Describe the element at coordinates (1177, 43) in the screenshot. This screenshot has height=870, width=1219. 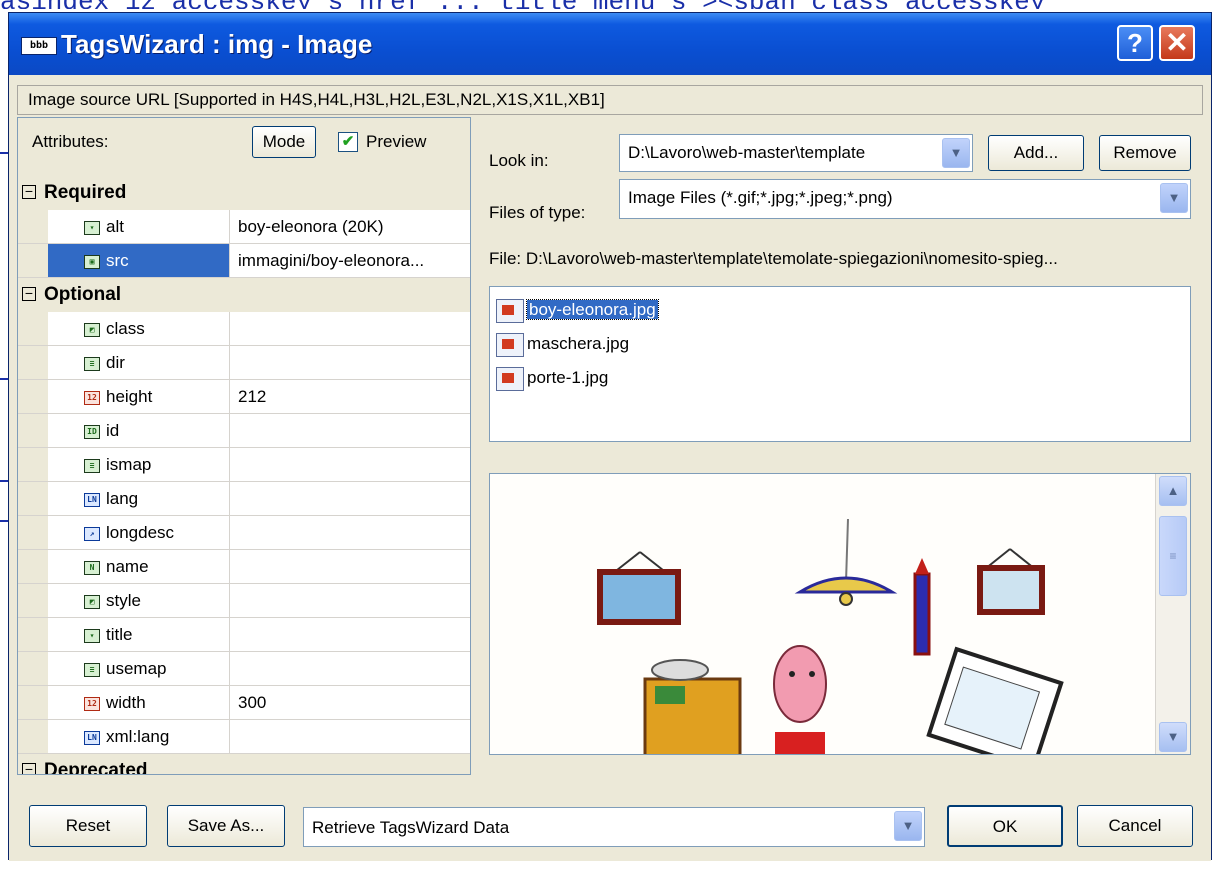
I see `close-button: ✕` at that location.